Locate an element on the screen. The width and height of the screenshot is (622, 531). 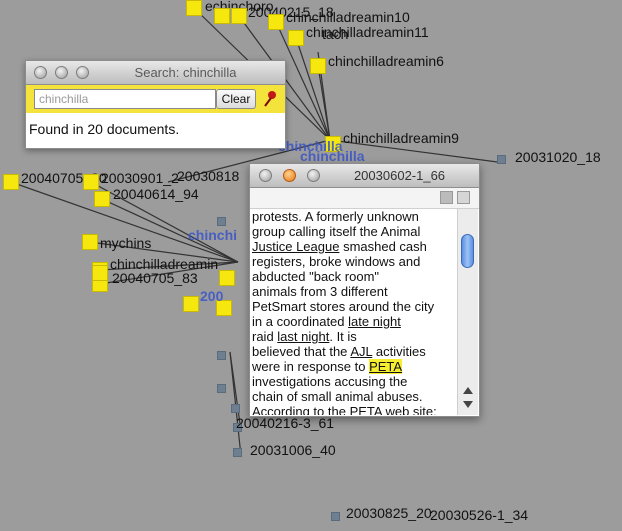
document-line: protests. A formerly unknown is located at coordinates (352, 216).